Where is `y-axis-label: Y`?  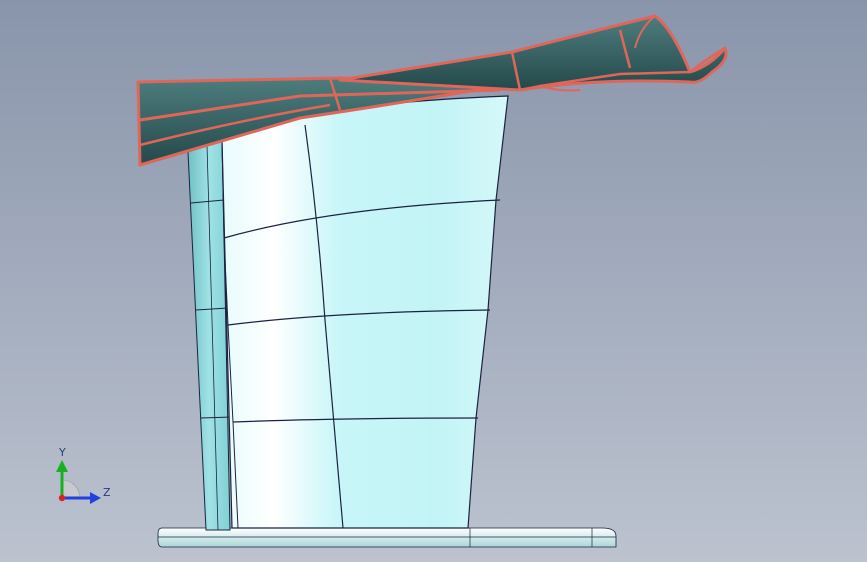
y-axis-label: Y is located at coordinates (62, 452).